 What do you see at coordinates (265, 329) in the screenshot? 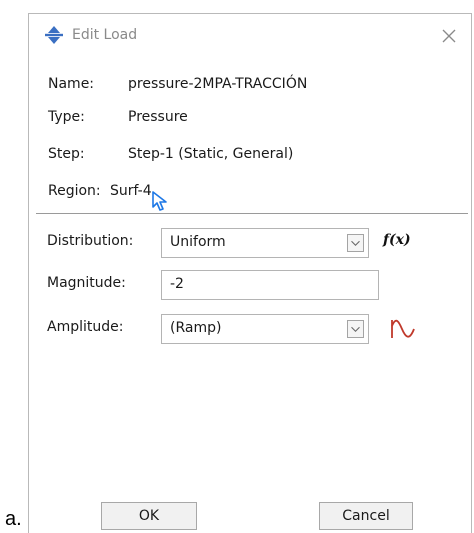
I see `amplitude-select: (Ramp)` at bounding box center [265, 329].